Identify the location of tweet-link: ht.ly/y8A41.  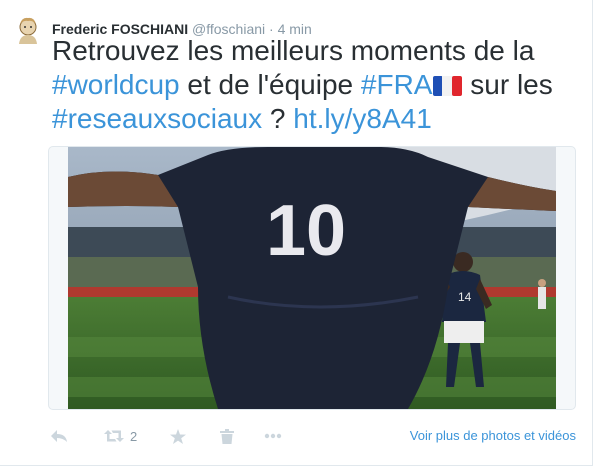
(362, 118).